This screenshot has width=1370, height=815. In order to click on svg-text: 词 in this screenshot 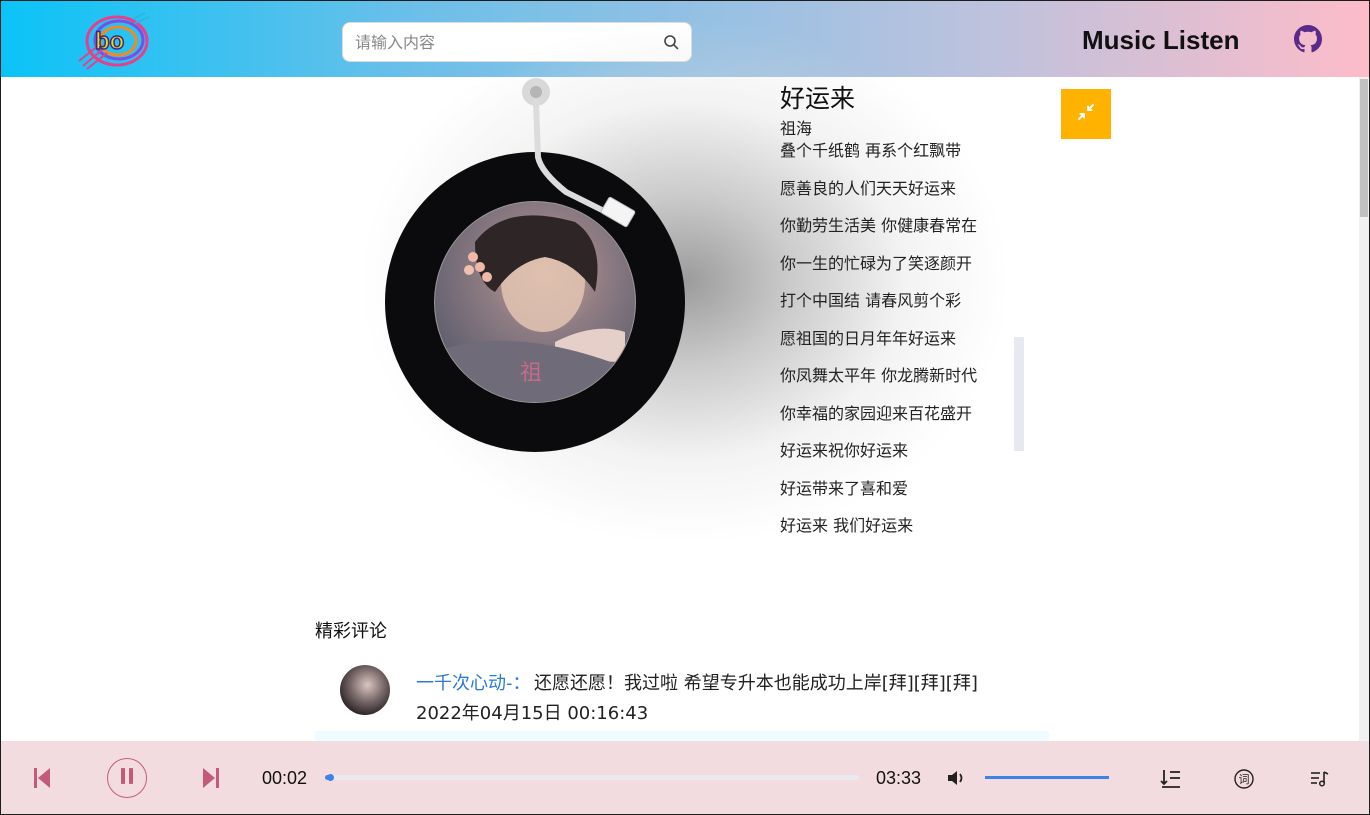, I will do `click(1244, 779)`.